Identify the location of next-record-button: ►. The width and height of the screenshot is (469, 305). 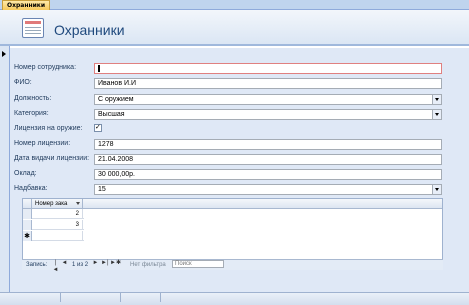
(95, 263).